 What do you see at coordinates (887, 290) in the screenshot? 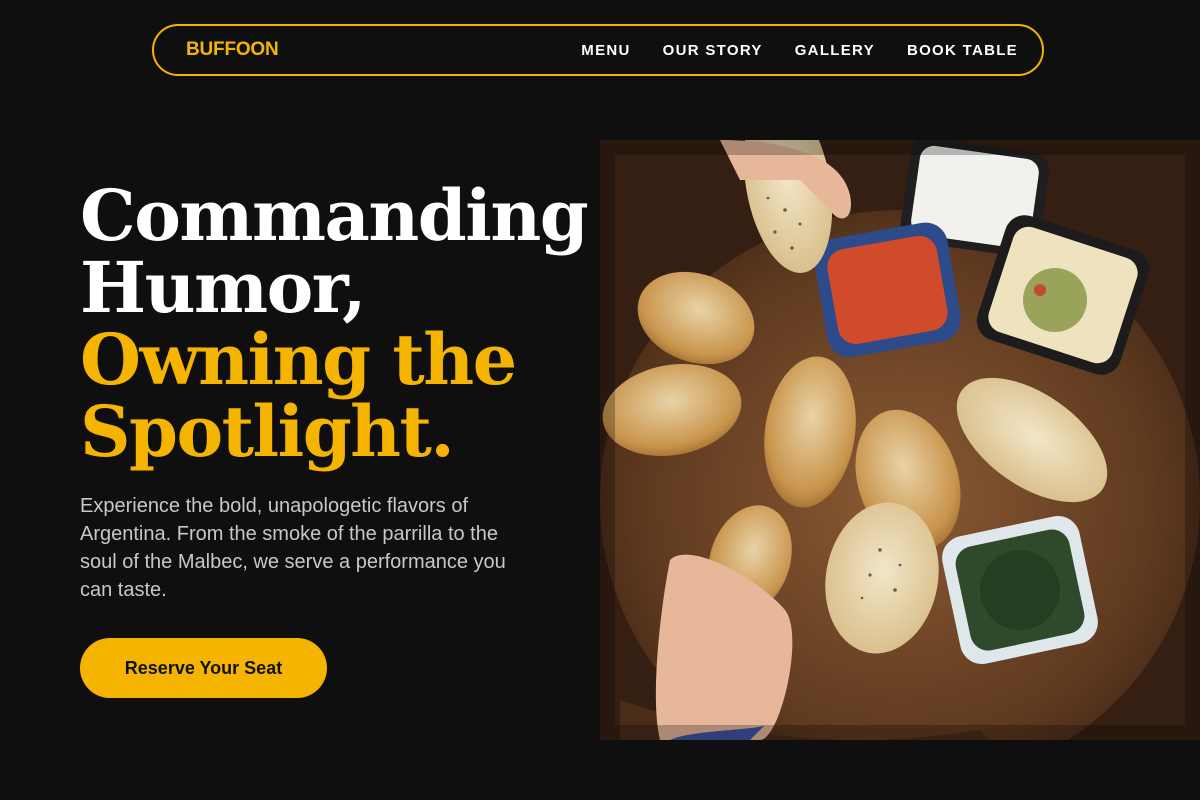
I see `bowl-red-salsa` at bounding box center [887, 290].